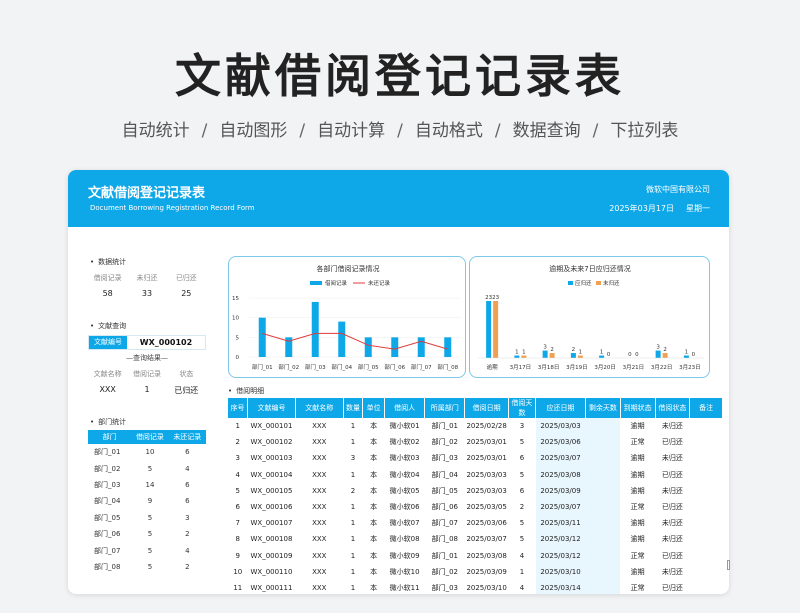 Image resolution: width=800 pixels, height=613 pixels. What do you see at coordinates (404, 507) in the screenshot?
I see `table-cell: 微小软06` at bounding box center [404, 507].